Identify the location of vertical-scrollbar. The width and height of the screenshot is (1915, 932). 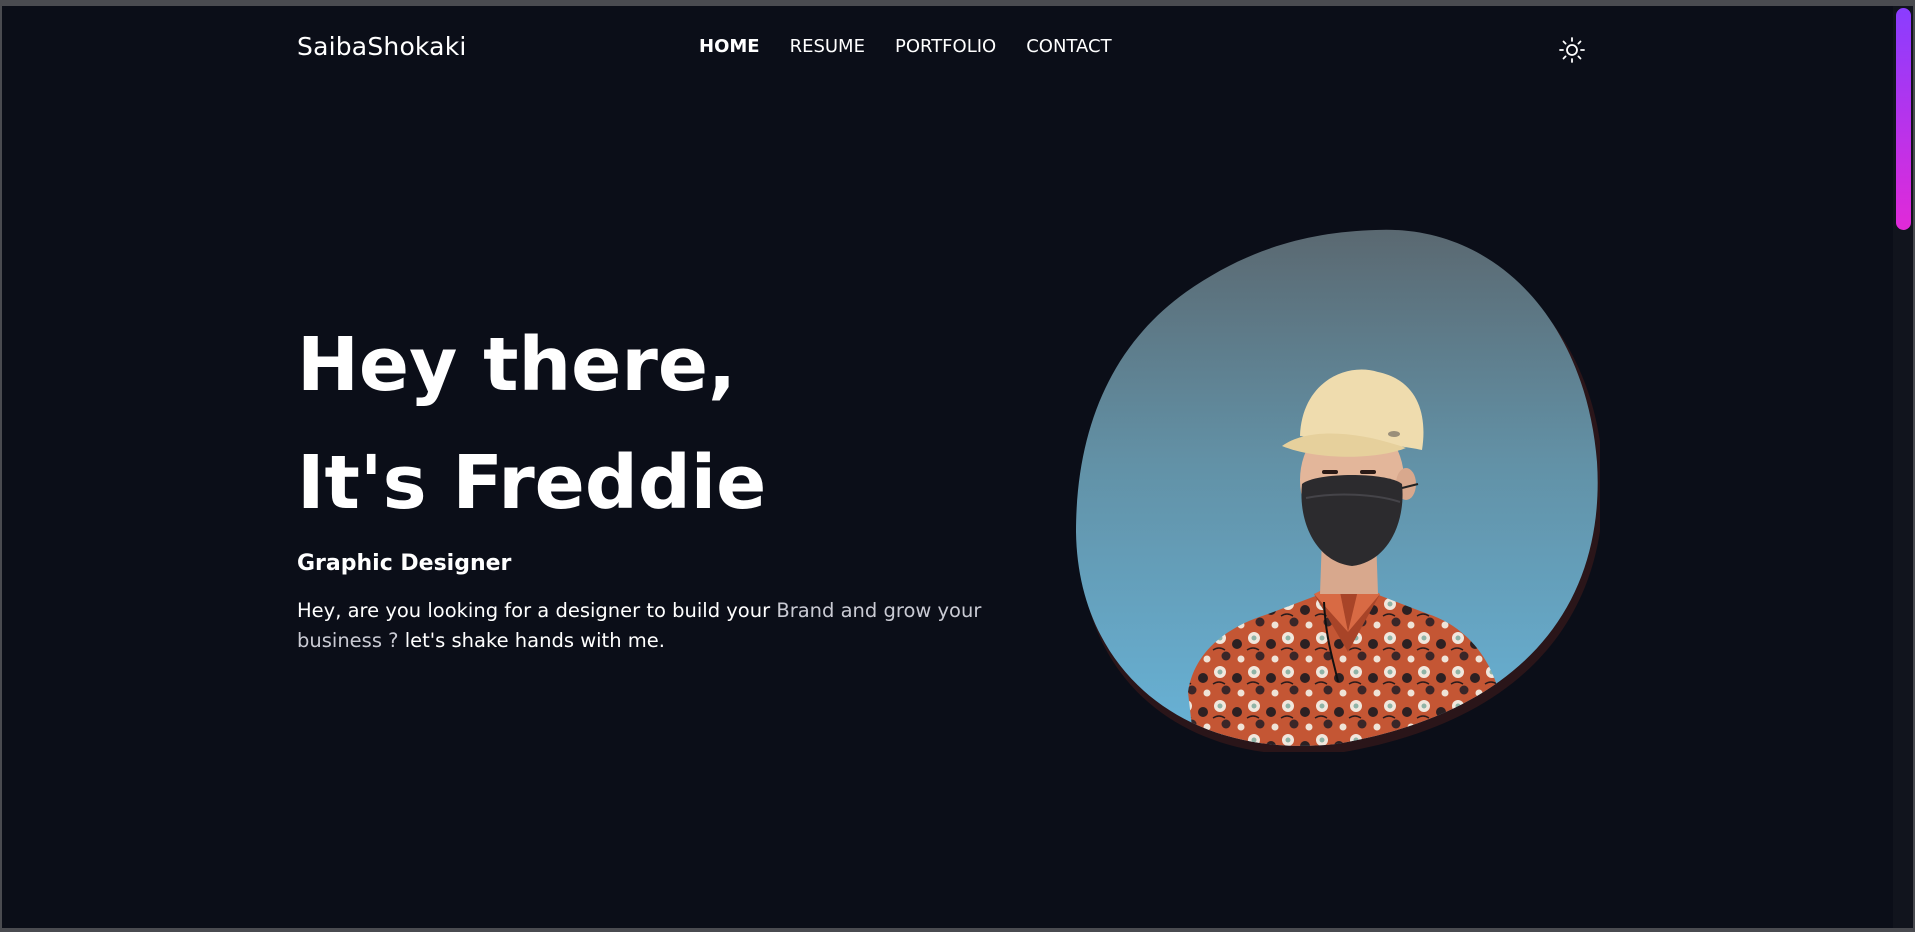
(1903, 467).